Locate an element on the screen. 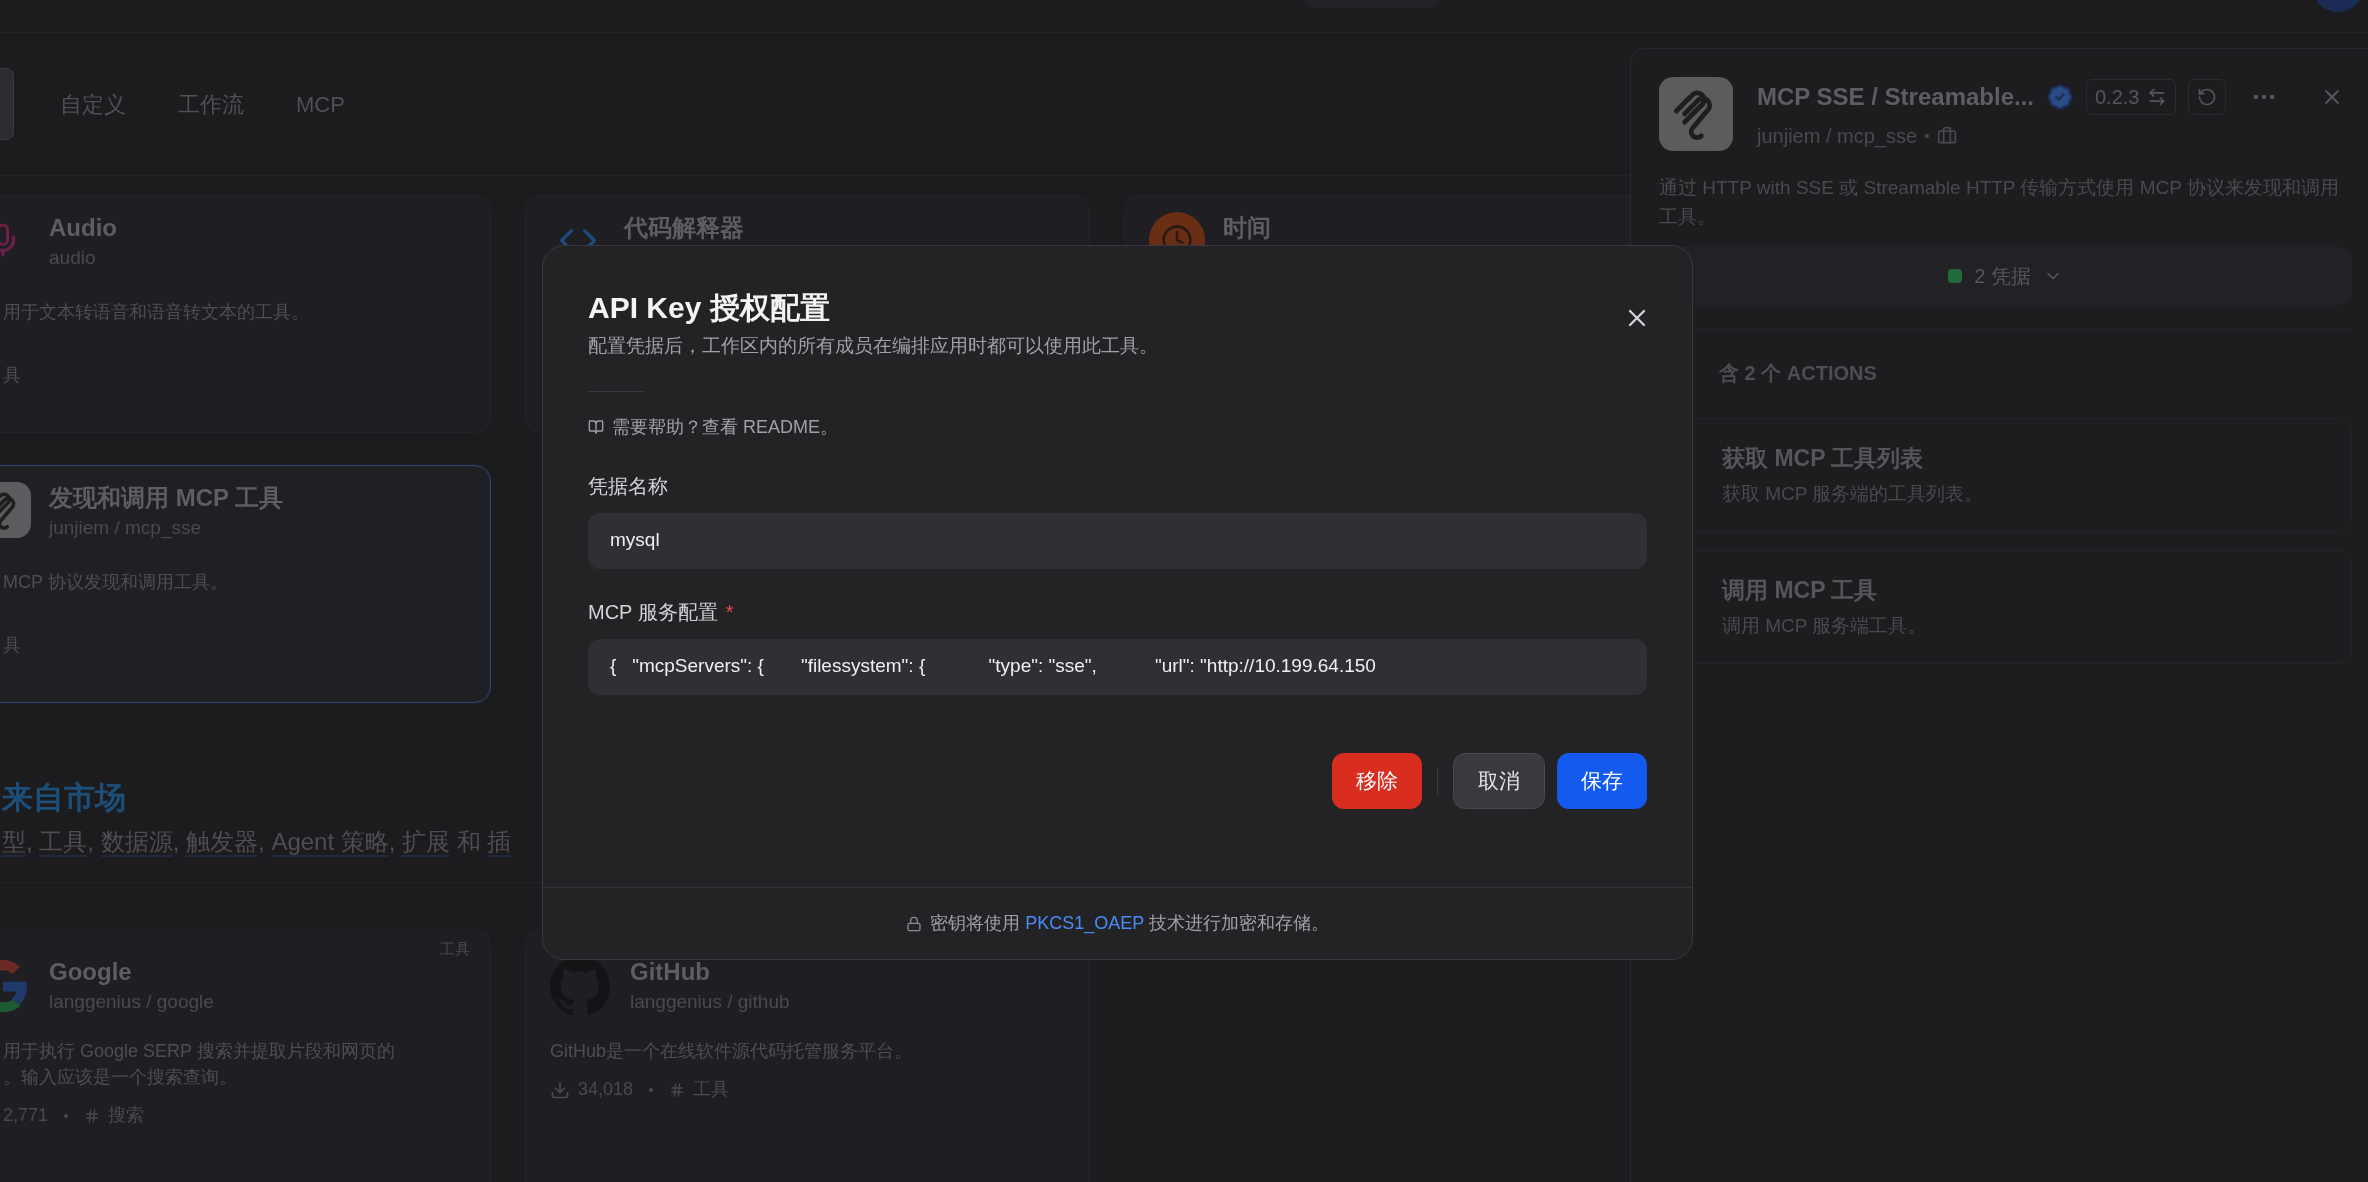 This screenshot has height=1182, width=2368. plugin-name: Google is located at coordinates (91, 971).